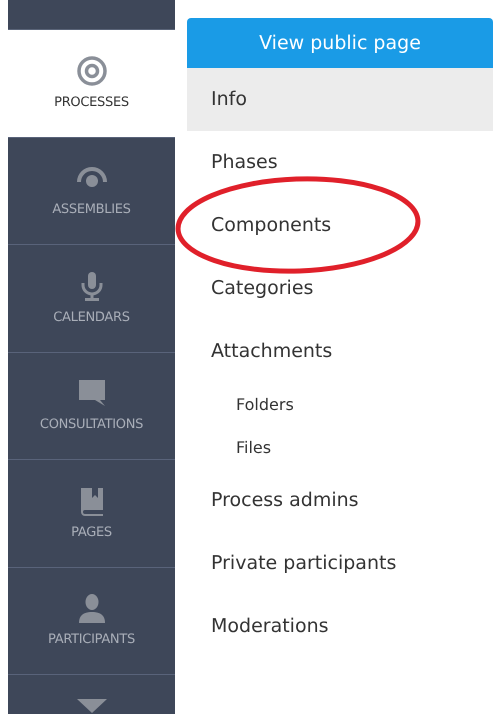  I want to click on sidebar-item: PROCESSES, so click(91, 84).